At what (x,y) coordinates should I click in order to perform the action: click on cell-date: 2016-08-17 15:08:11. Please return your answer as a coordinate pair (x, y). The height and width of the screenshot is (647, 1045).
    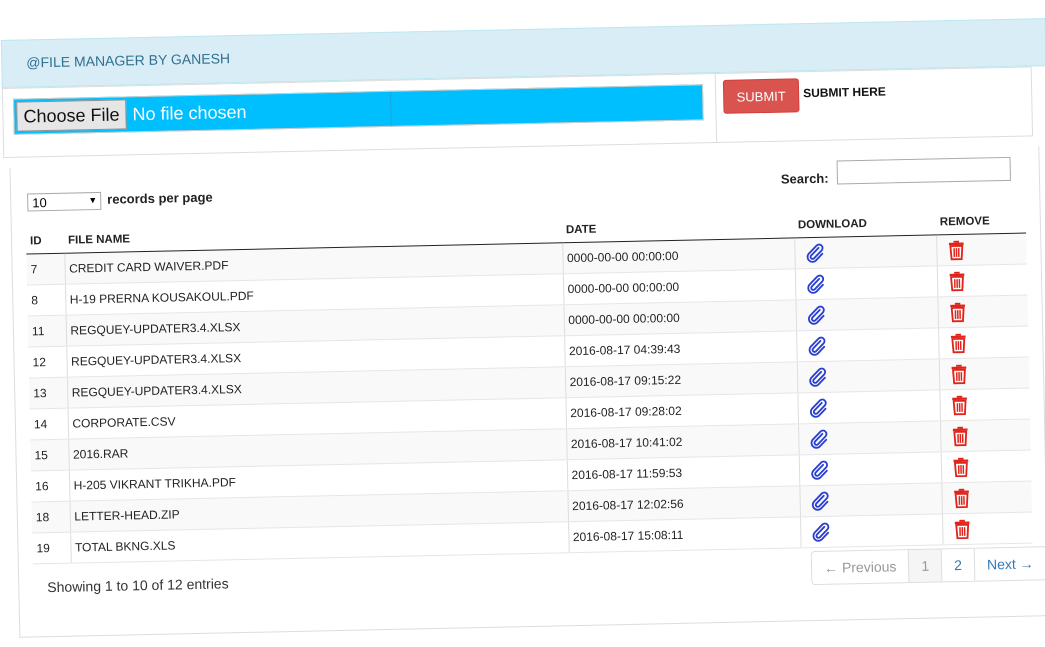
    Looking at the image, I should click on (684, 534).